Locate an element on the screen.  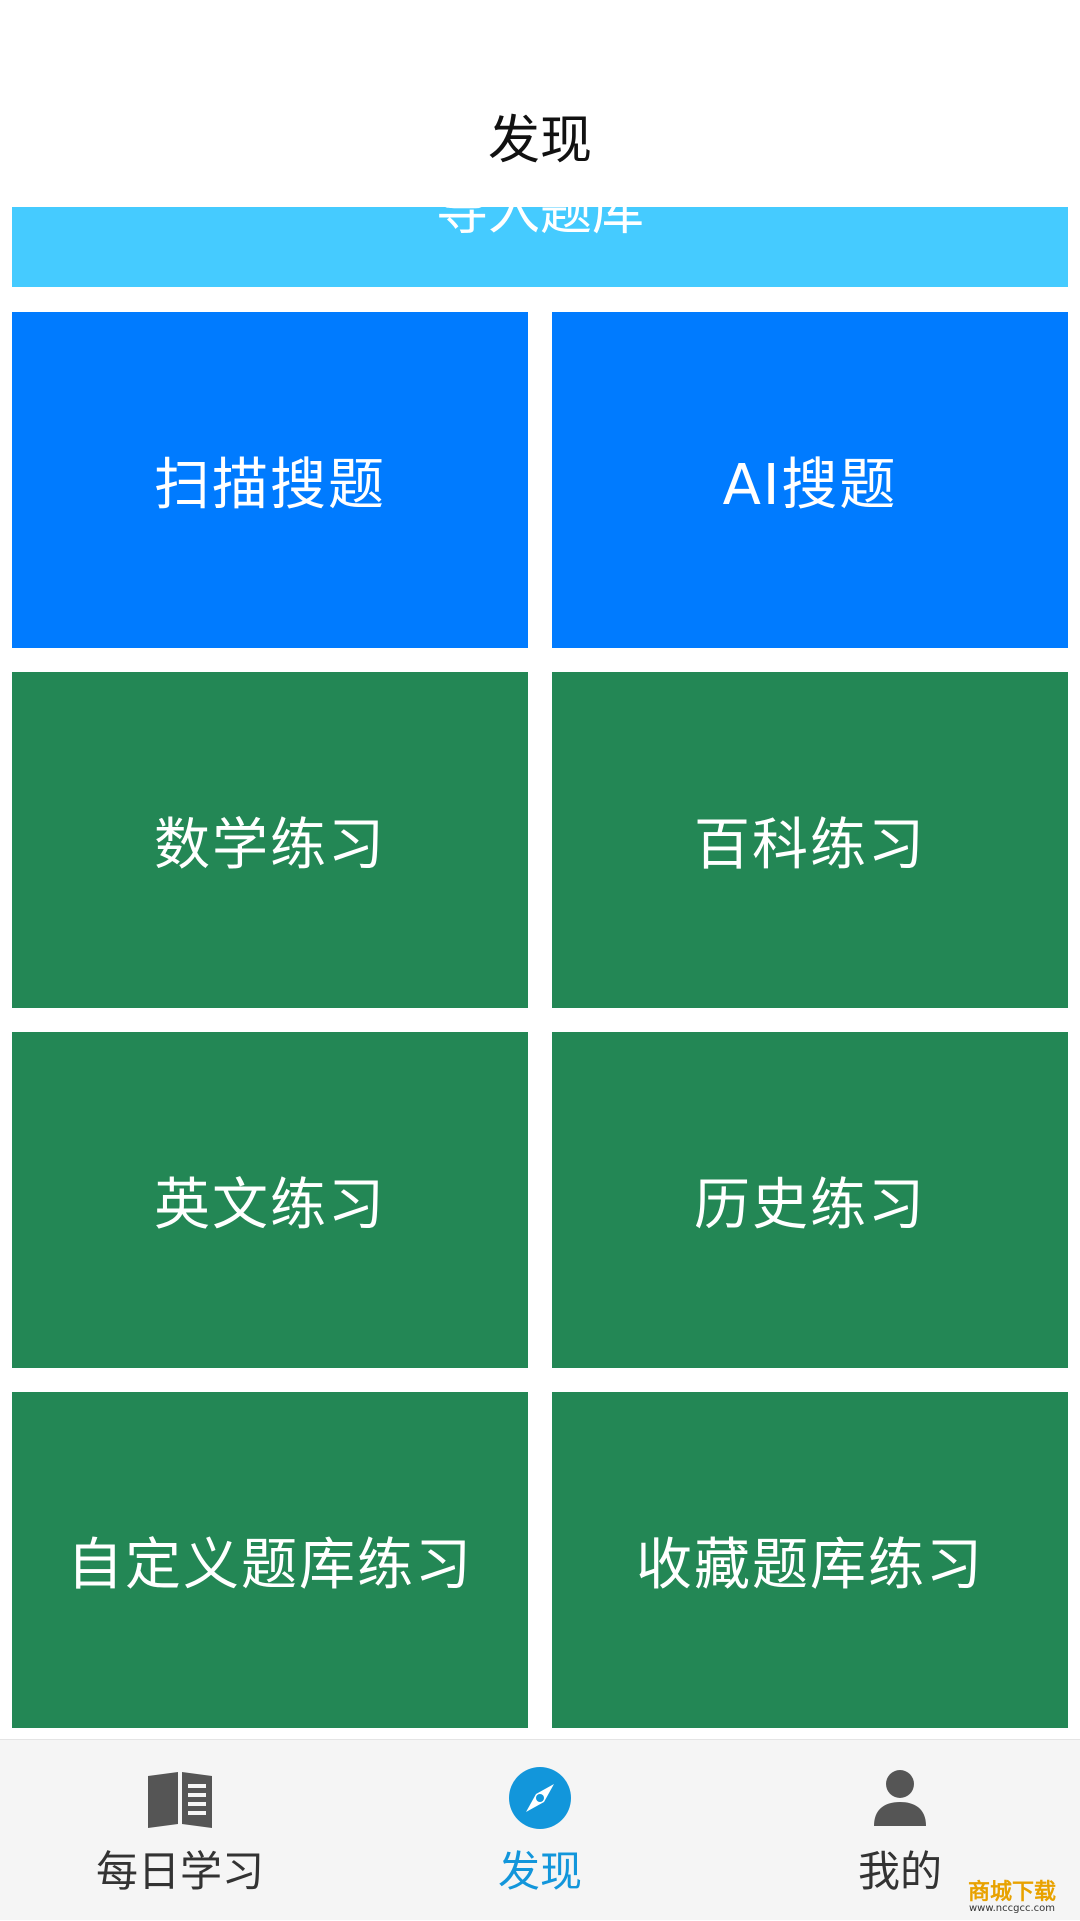
tab-label: 每日学习 is located at coordinates (179, 1871).